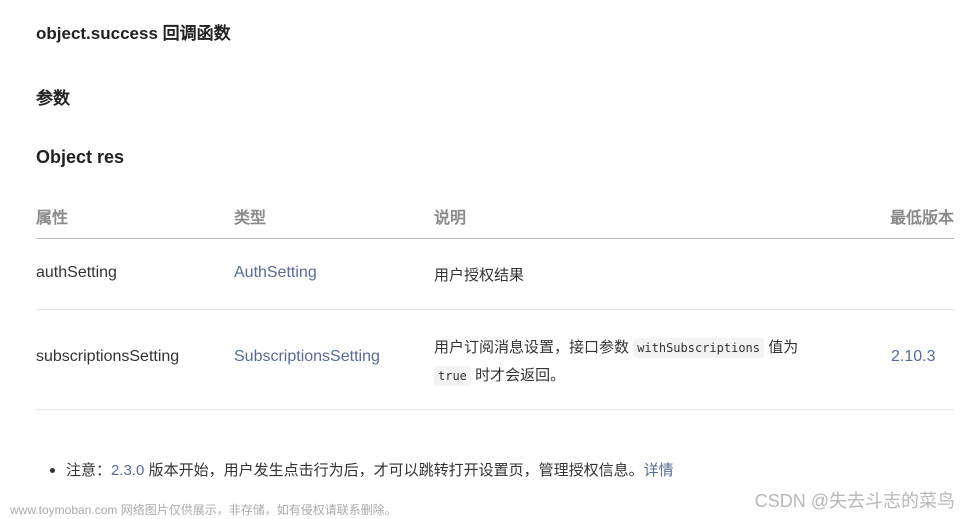 Image resolution: width=969 pixels, height=519 pixels. I want to click on header-property: 属性, so click(52, 218).